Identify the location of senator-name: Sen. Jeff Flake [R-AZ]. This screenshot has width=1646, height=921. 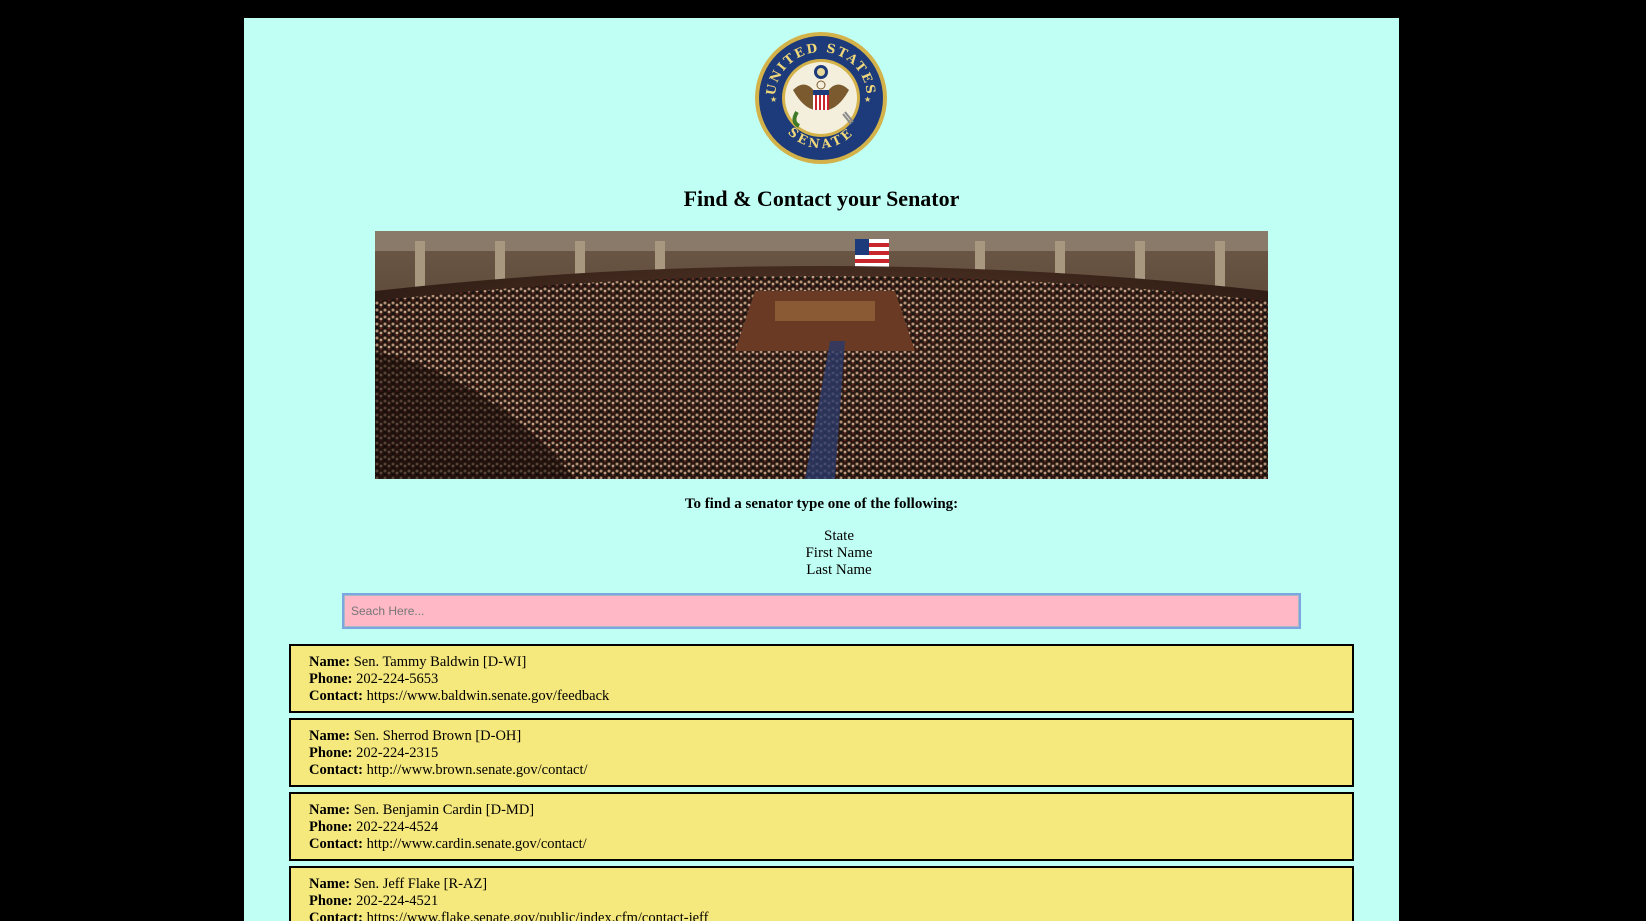
(420, 884).